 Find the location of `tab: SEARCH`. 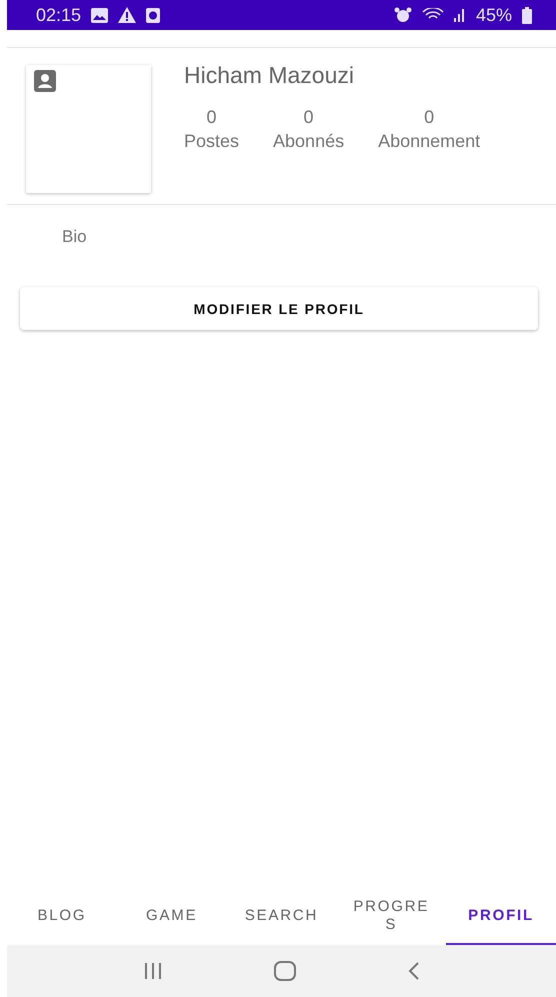

tab: SEARCH is located at coordinates (281, 917).